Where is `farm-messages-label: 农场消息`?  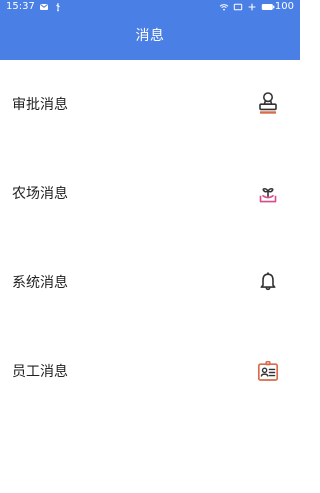
farm-messages-label: 农场消息 is located at coordinates (40, 194).